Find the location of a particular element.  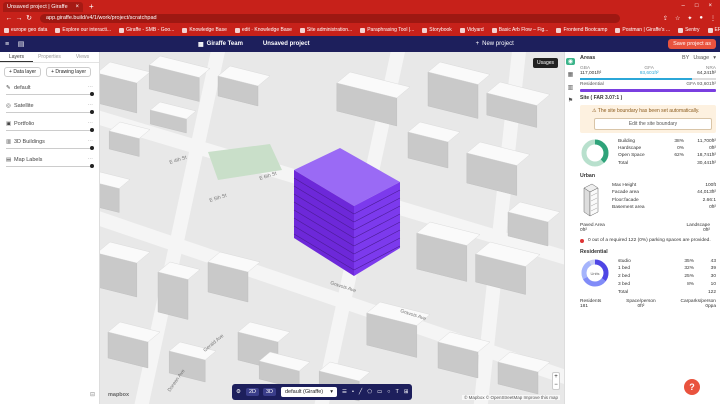

add-data-layer-button: + Data layer is located at coordinates (23, 72).